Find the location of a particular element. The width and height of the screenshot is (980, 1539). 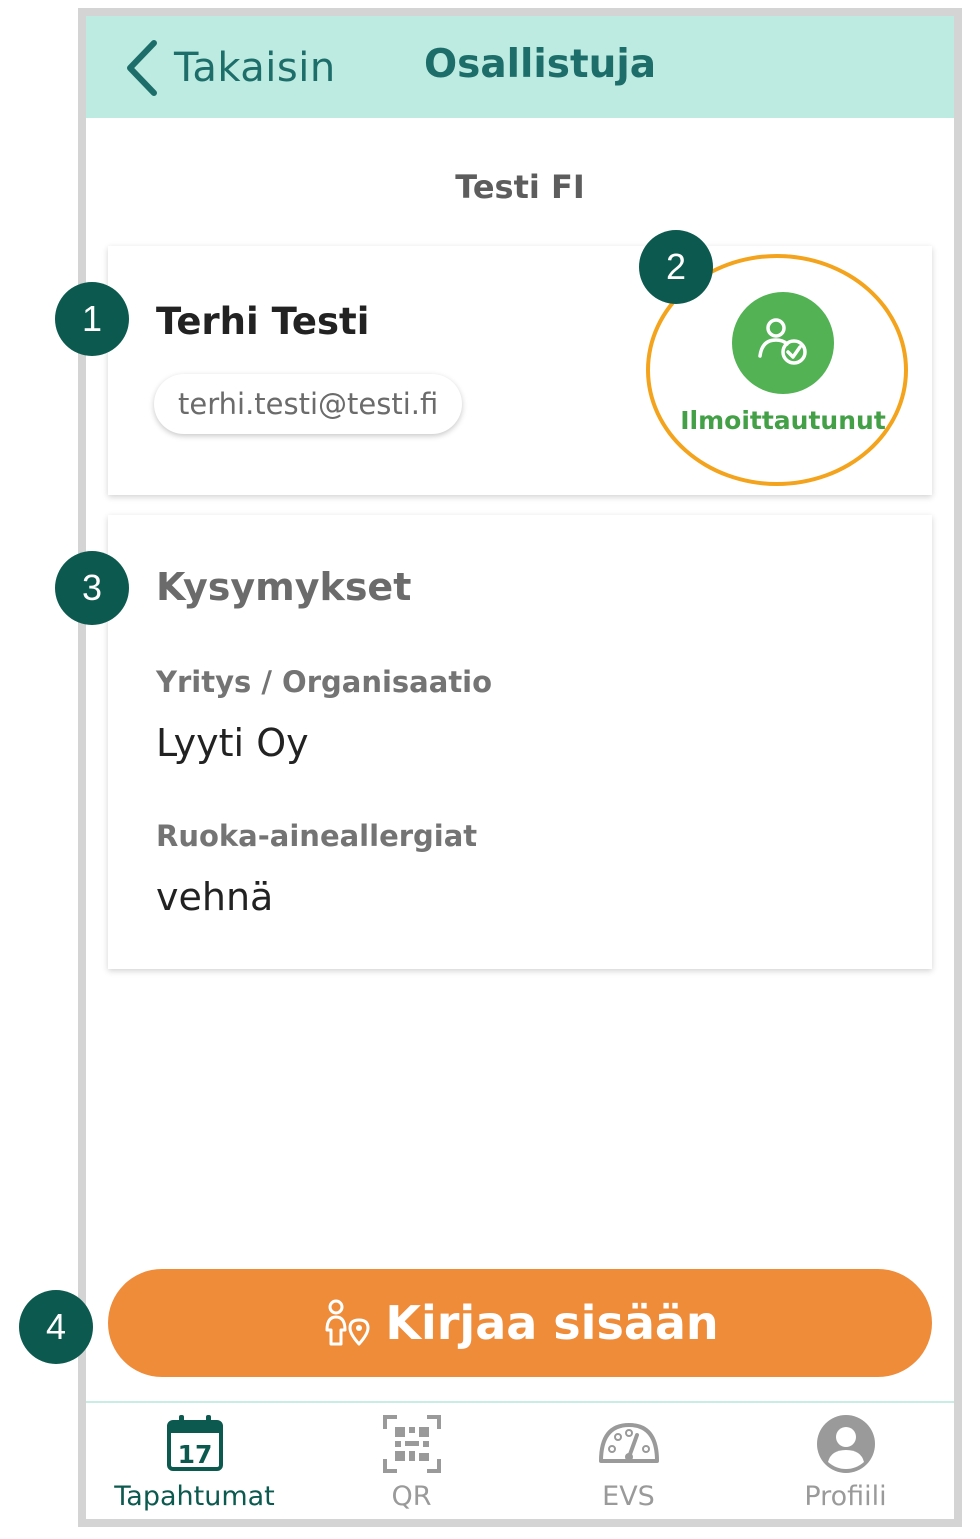

status-label: Ilmoittautunut is located at coordinates (783, 420).